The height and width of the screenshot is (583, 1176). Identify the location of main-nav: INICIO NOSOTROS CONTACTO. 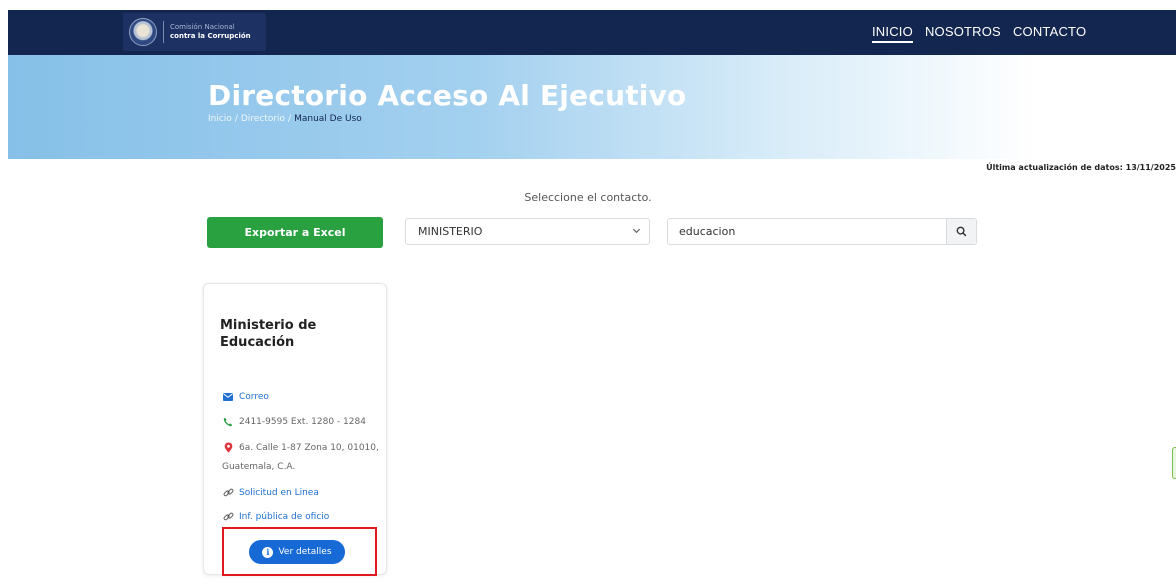
(979, 33).